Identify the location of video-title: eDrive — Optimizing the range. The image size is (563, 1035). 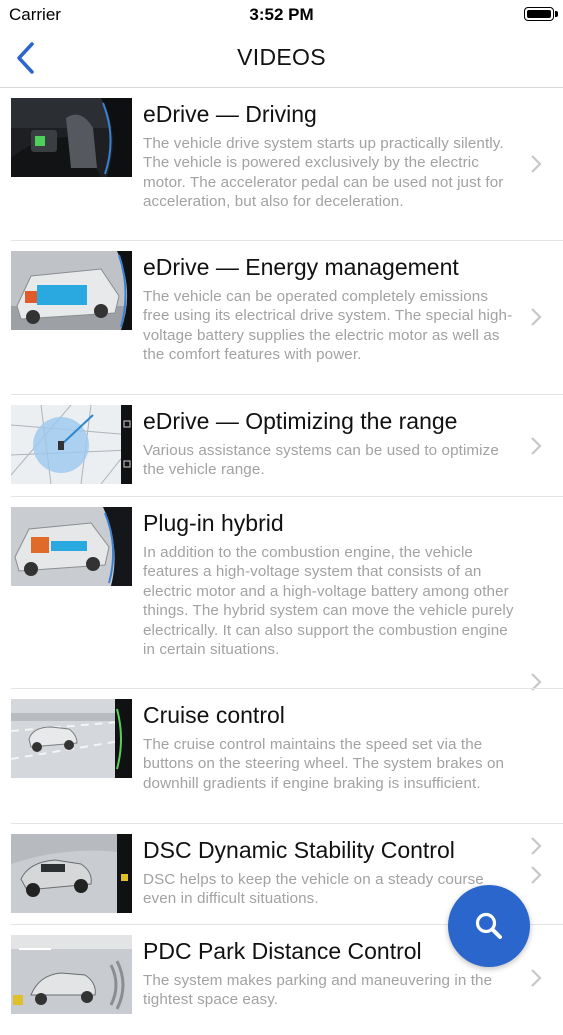
(300, 421).